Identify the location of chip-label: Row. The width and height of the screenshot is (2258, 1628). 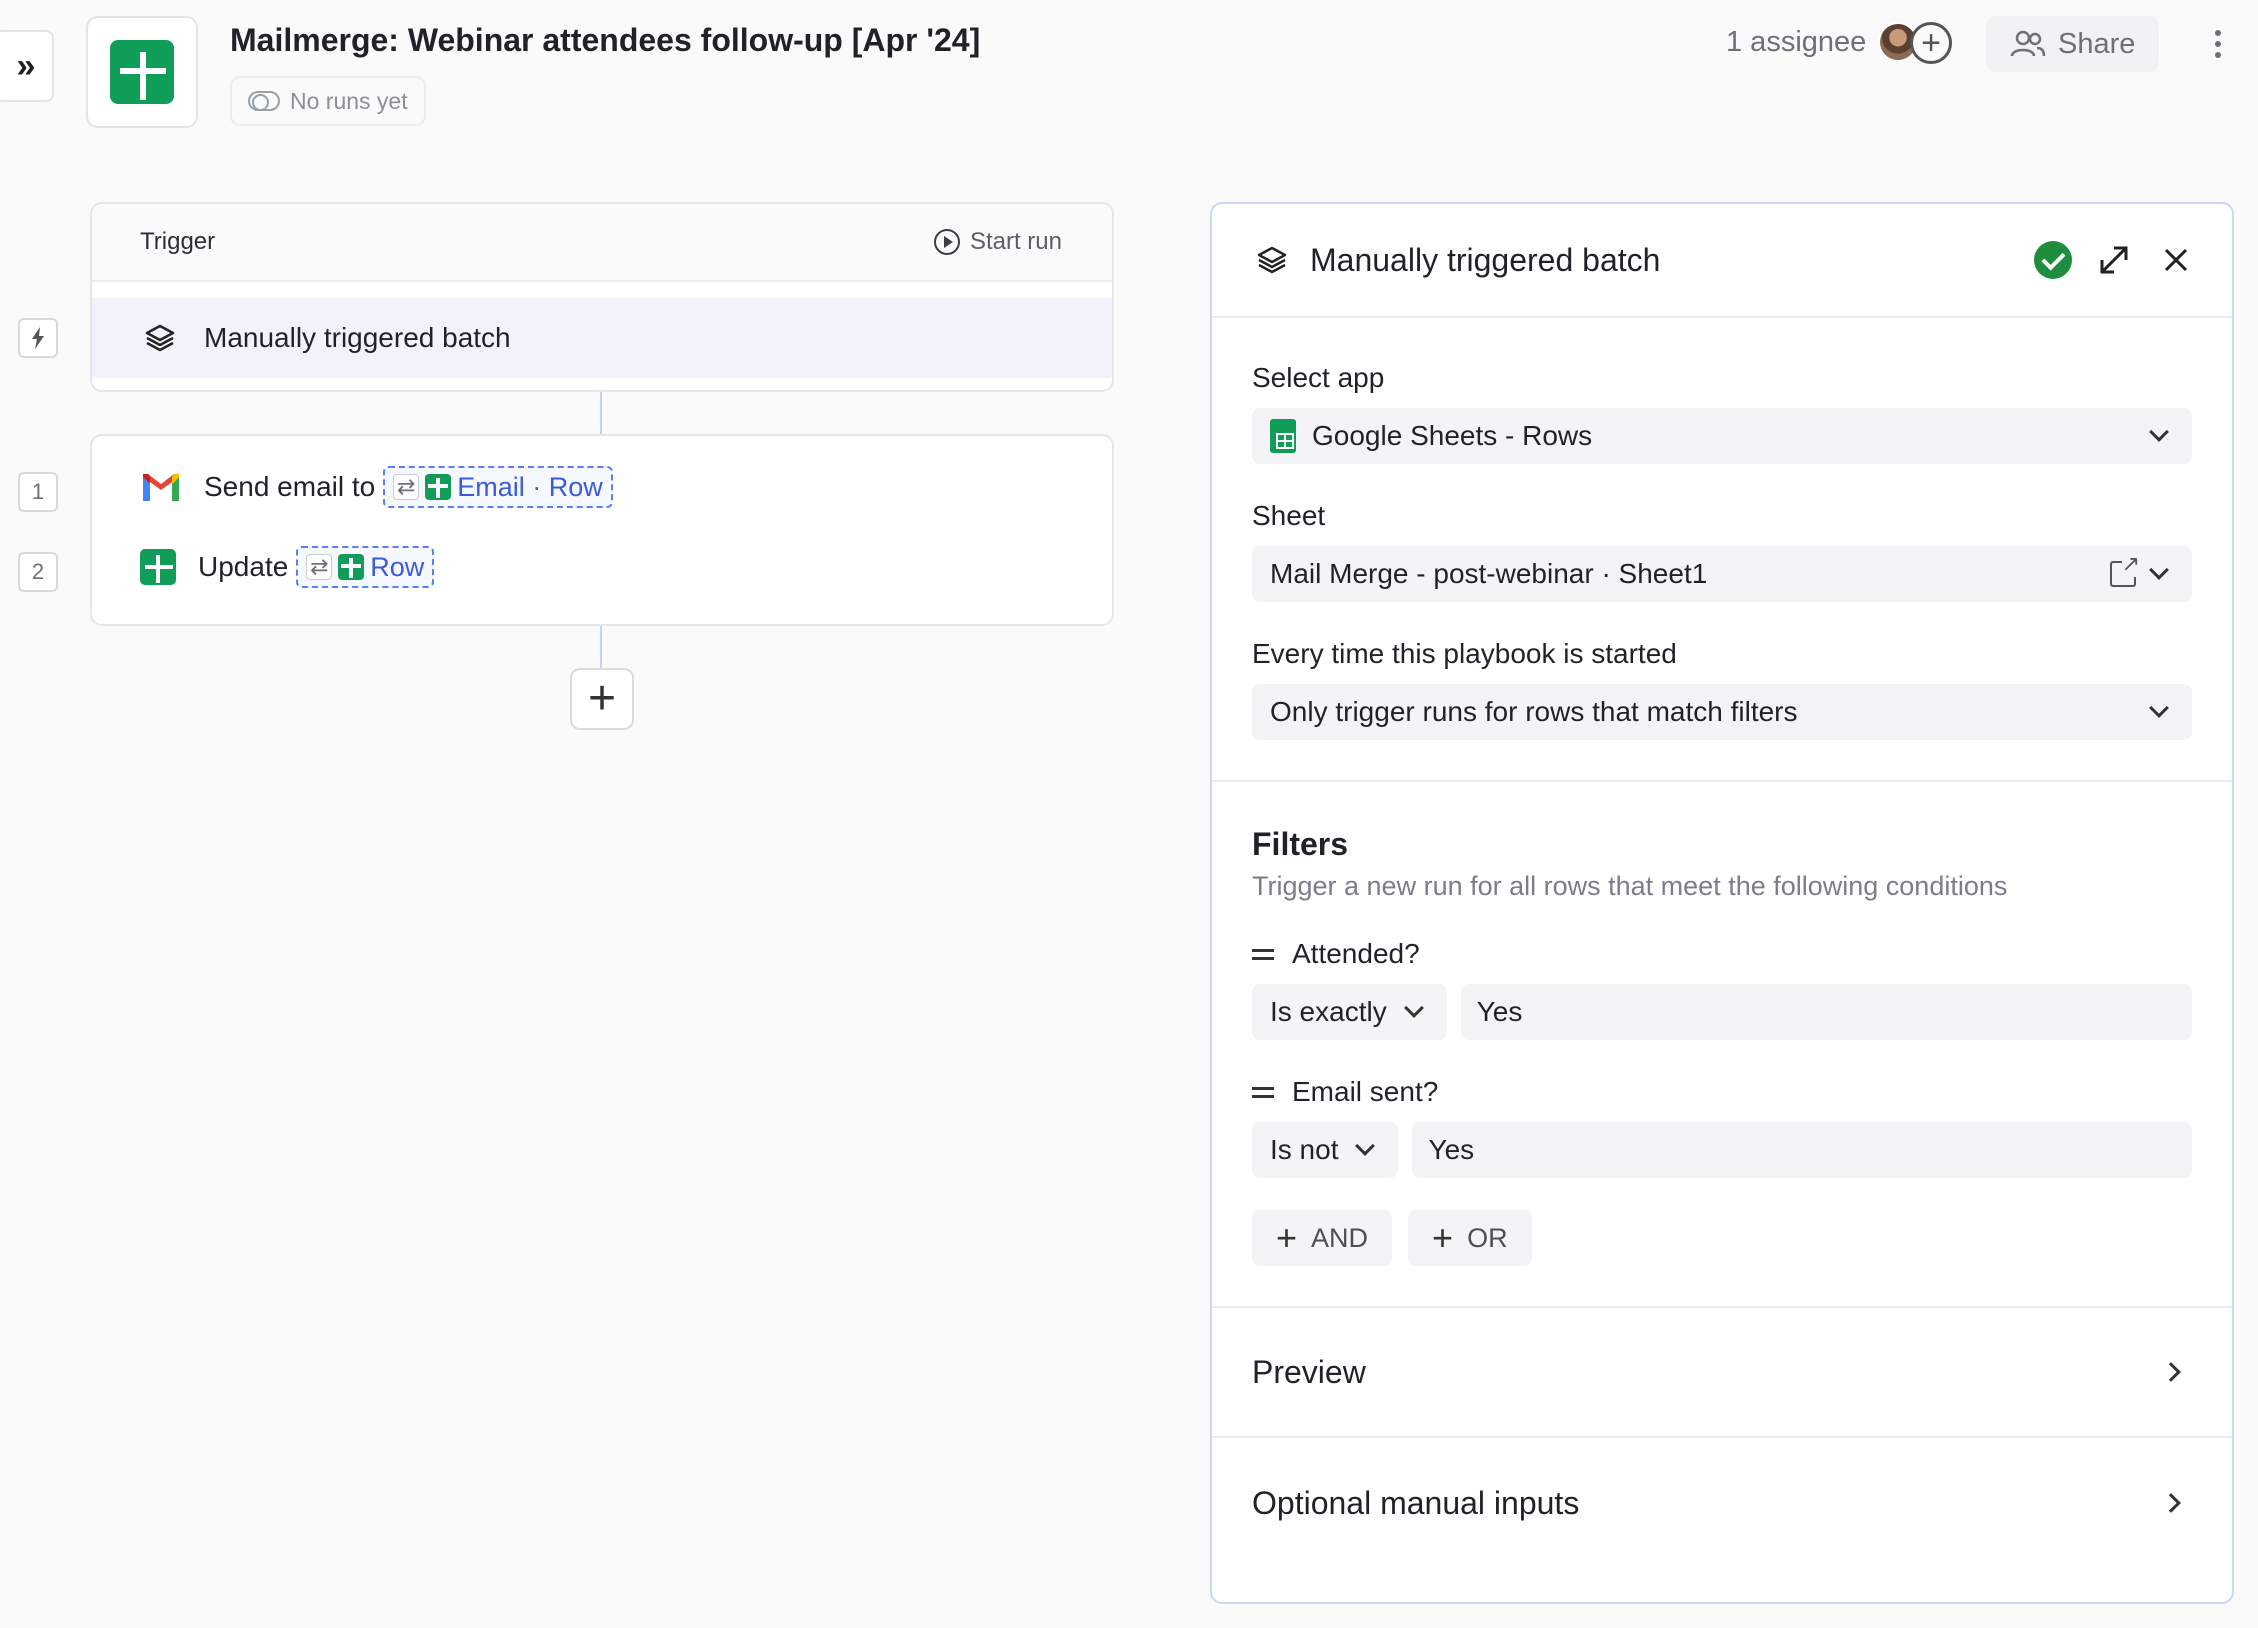
(397, 566).